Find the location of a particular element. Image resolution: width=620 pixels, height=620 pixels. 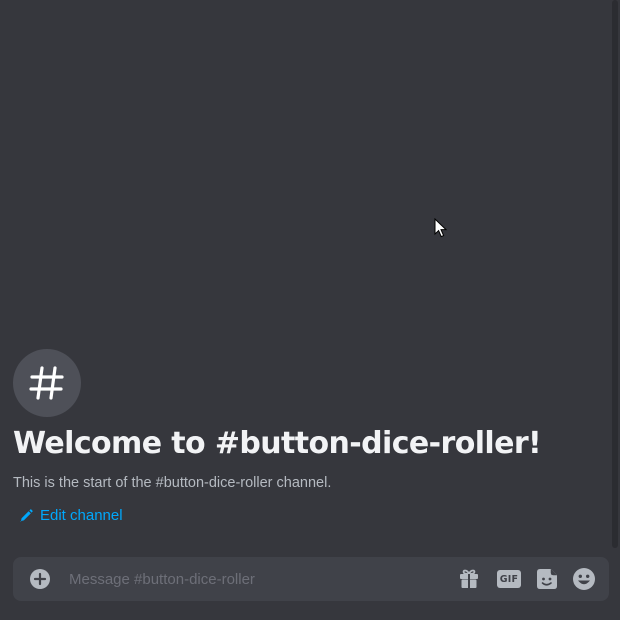

emoji-icon is located at coordinates (584, 579).